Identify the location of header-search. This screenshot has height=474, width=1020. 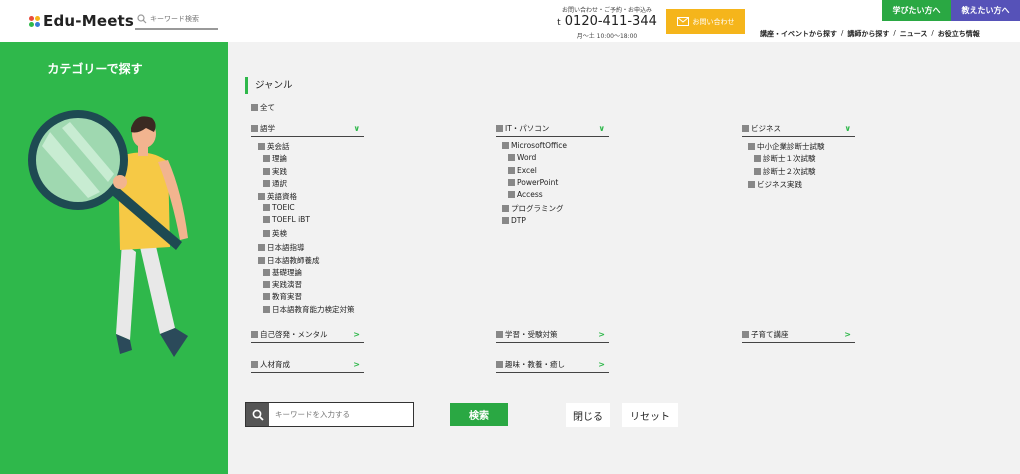
(176, 20).